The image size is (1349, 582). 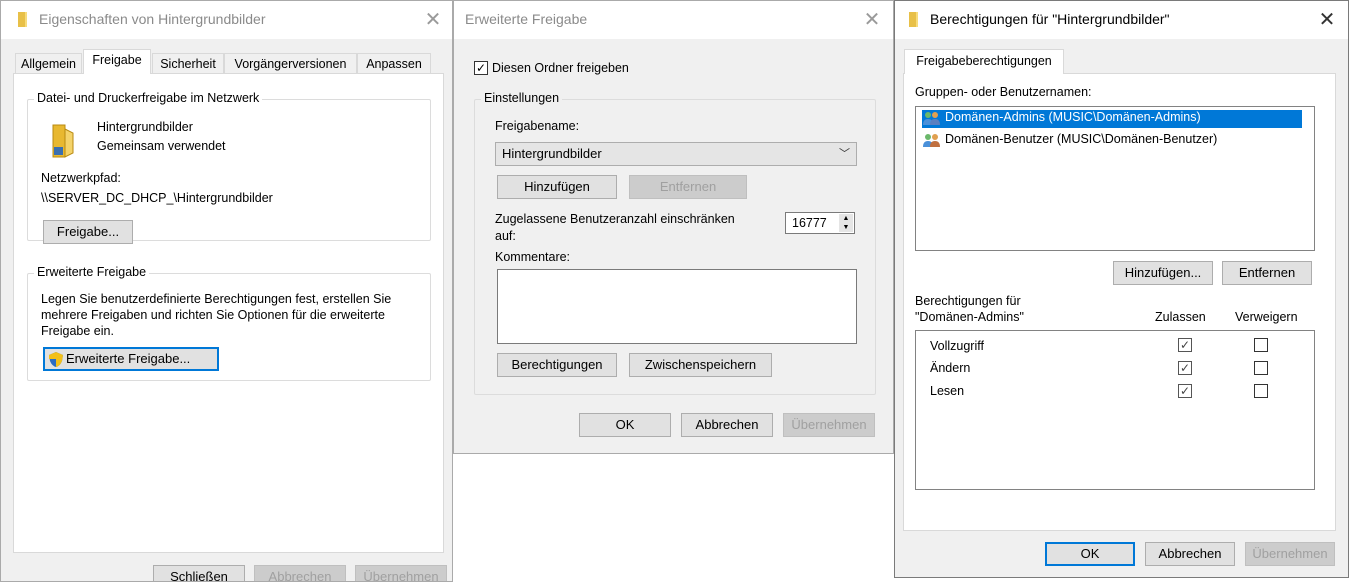 What do you see at coordinates (1267, 273) in the screenshot?
I see `remove-user-button: Entfernen` at bounding box center [1267, 273].